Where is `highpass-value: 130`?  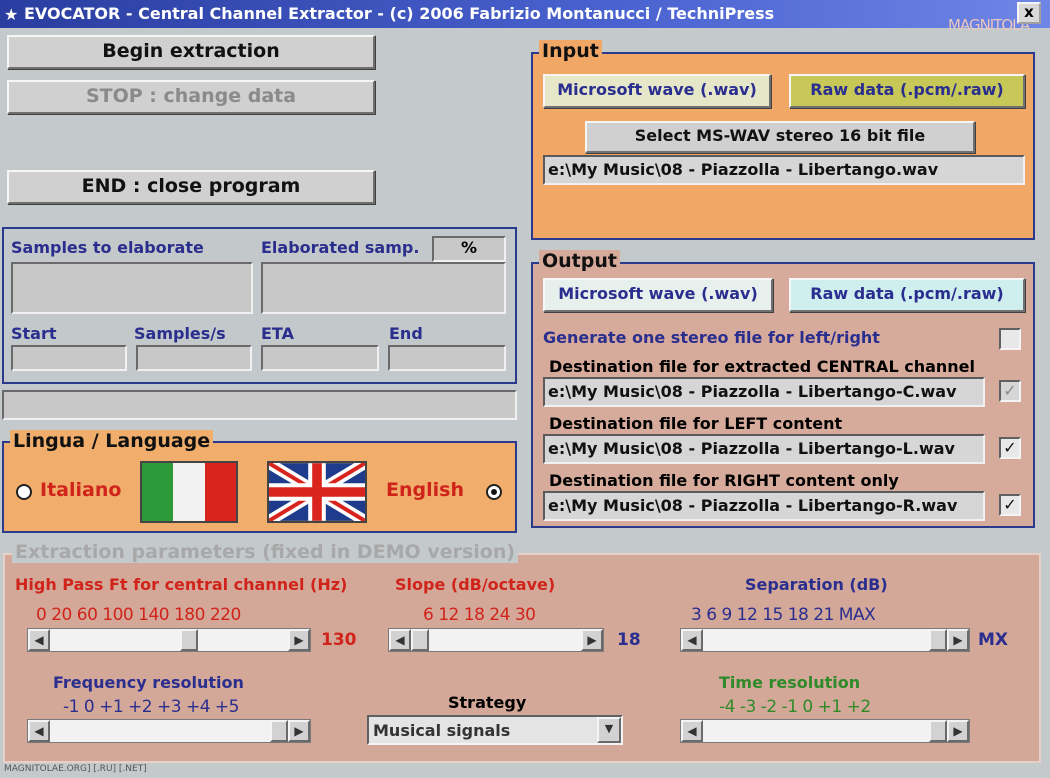 highpass-value: 130 is located at coordinates (339, 640).